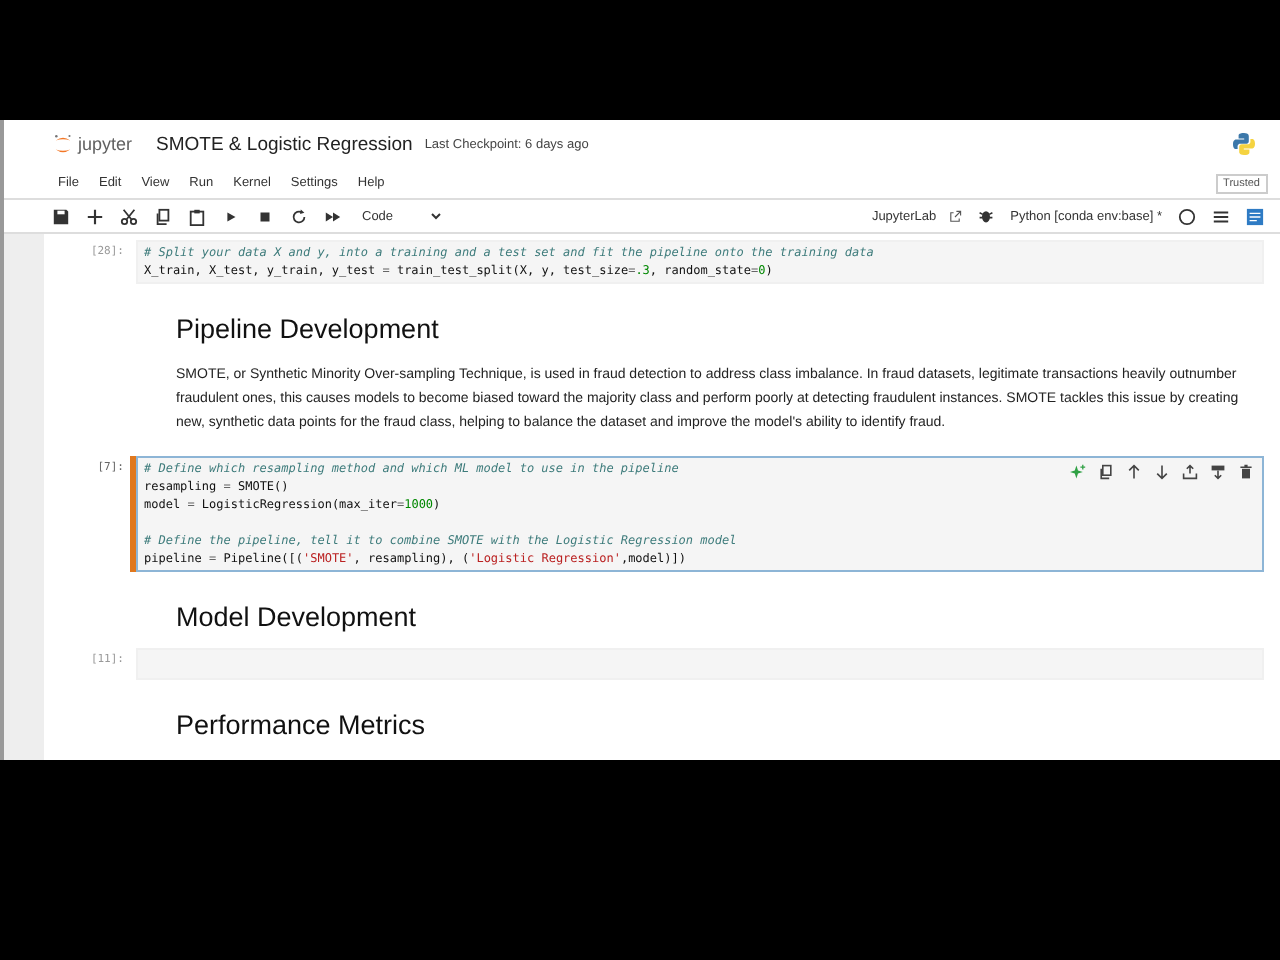  I want to click on property-inspector-icon, so click(1255, 216).